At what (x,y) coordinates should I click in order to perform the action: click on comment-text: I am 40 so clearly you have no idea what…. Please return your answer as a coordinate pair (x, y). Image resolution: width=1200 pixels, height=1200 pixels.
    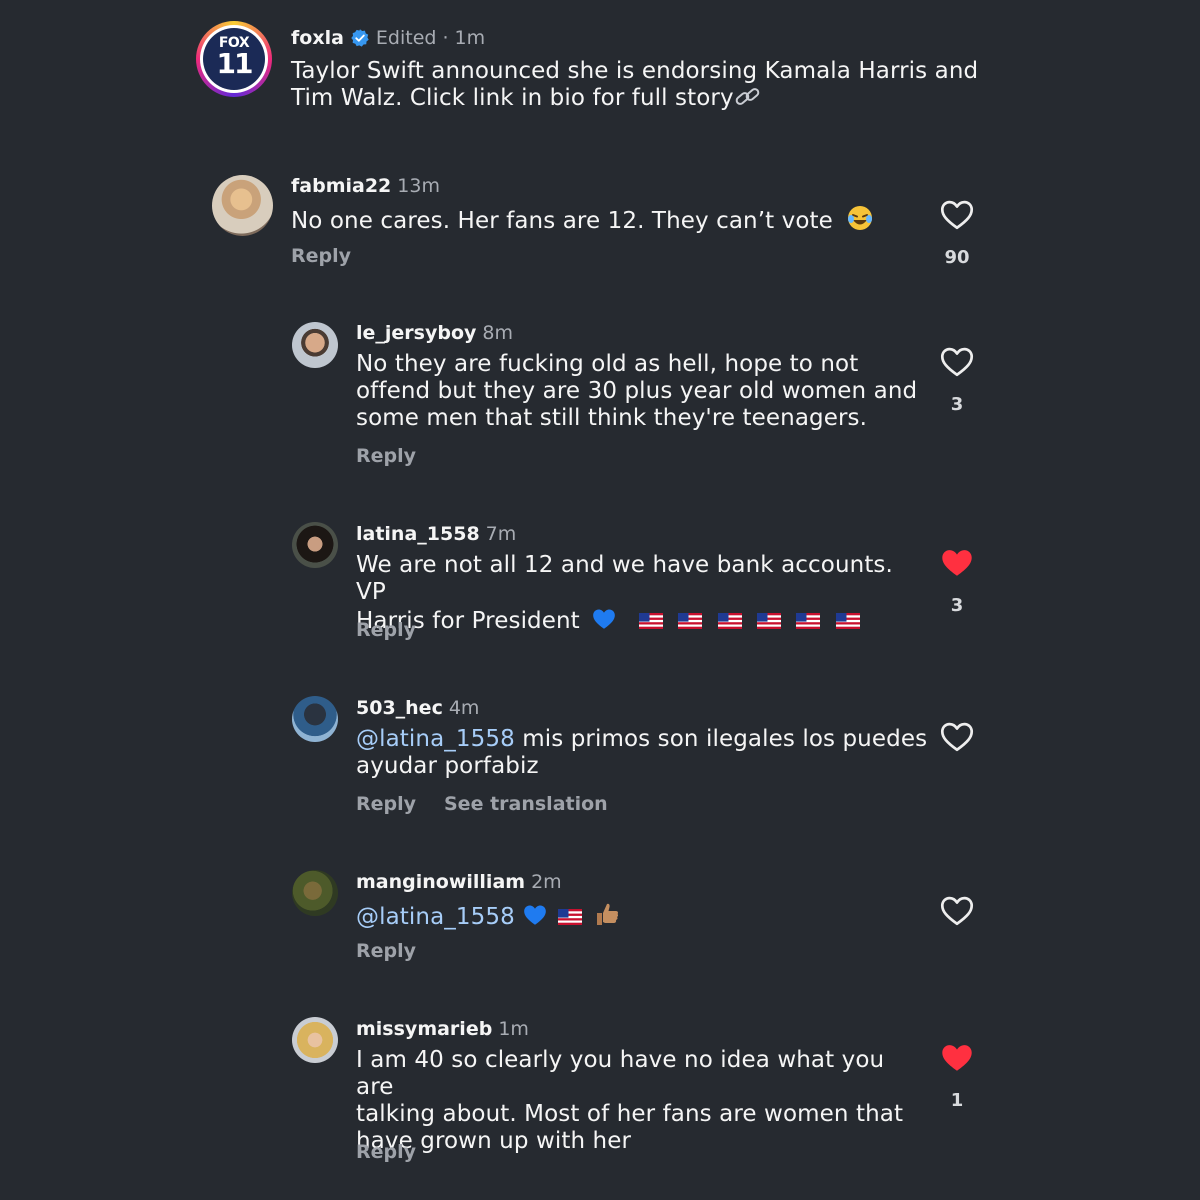
    Looking at the image, I should click on (641, 1101).